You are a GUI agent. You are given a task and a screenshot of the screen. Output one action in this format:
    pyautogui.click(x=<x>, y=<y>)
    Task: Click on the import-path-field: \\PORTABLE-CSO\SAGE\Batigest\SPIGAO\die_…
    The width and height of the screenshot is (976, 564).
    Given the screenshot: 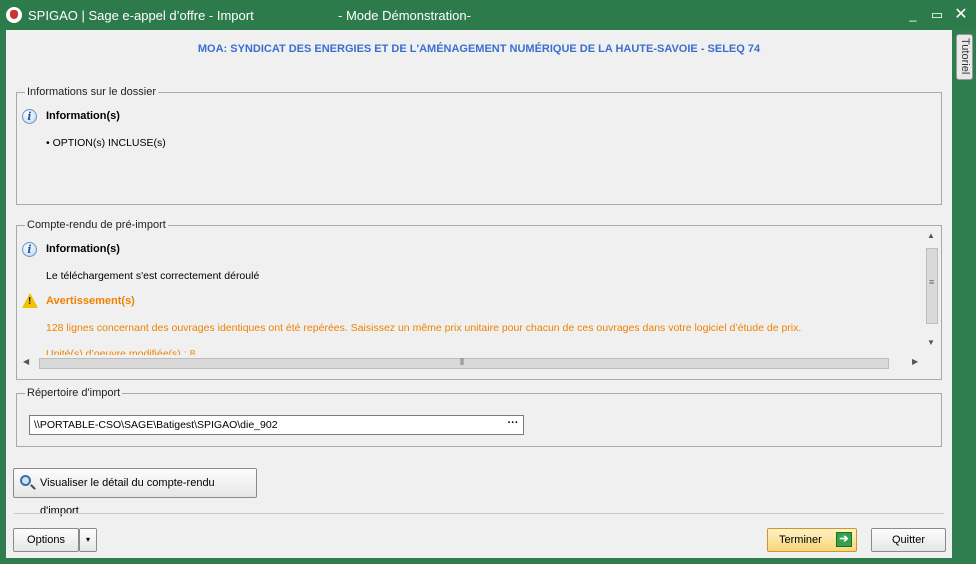 What is the action you would take?
    pyautogui.click(x=276, y=425)
    